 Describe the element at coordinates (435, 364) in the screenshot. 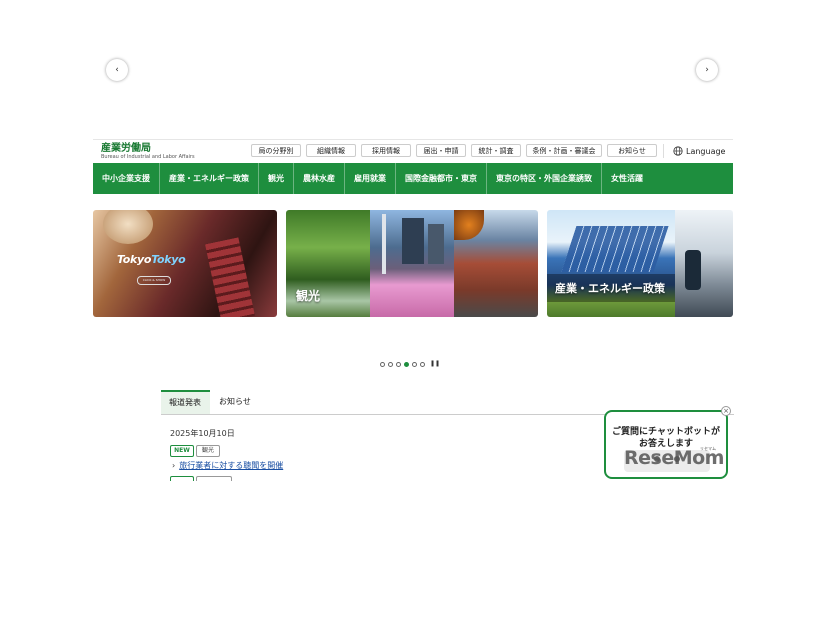

I see `pause-icon: ❚❚` at that location.